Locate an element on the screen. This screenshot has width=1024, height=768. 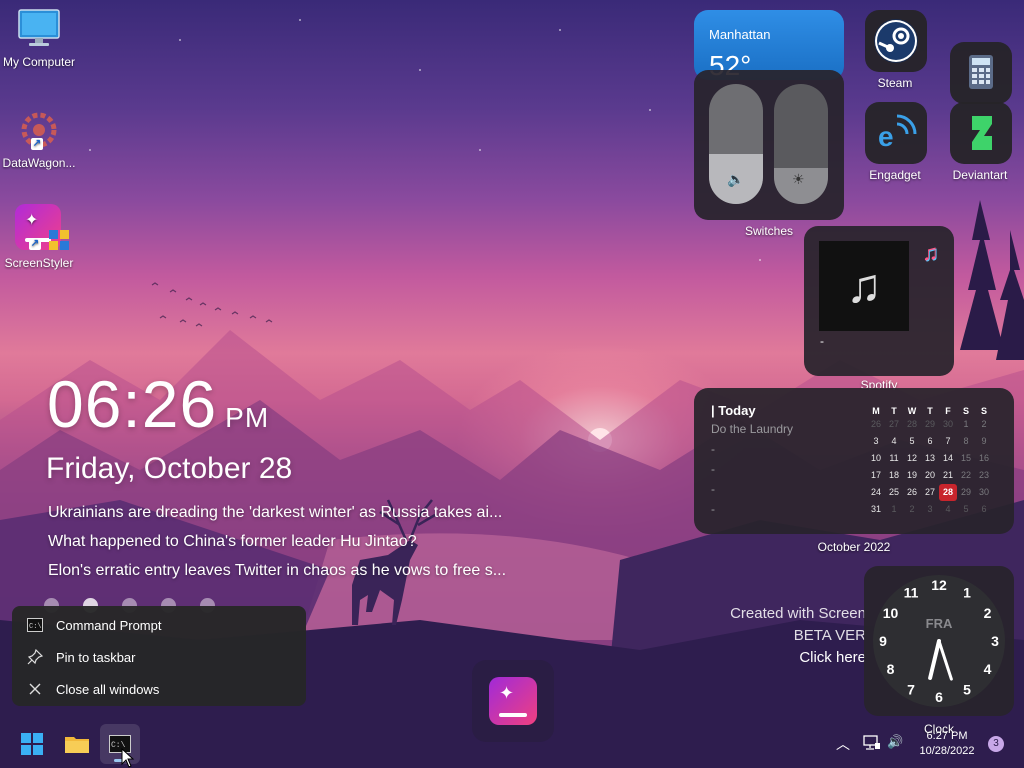
calendar-day: 23 is located at coordinates (984, 475).